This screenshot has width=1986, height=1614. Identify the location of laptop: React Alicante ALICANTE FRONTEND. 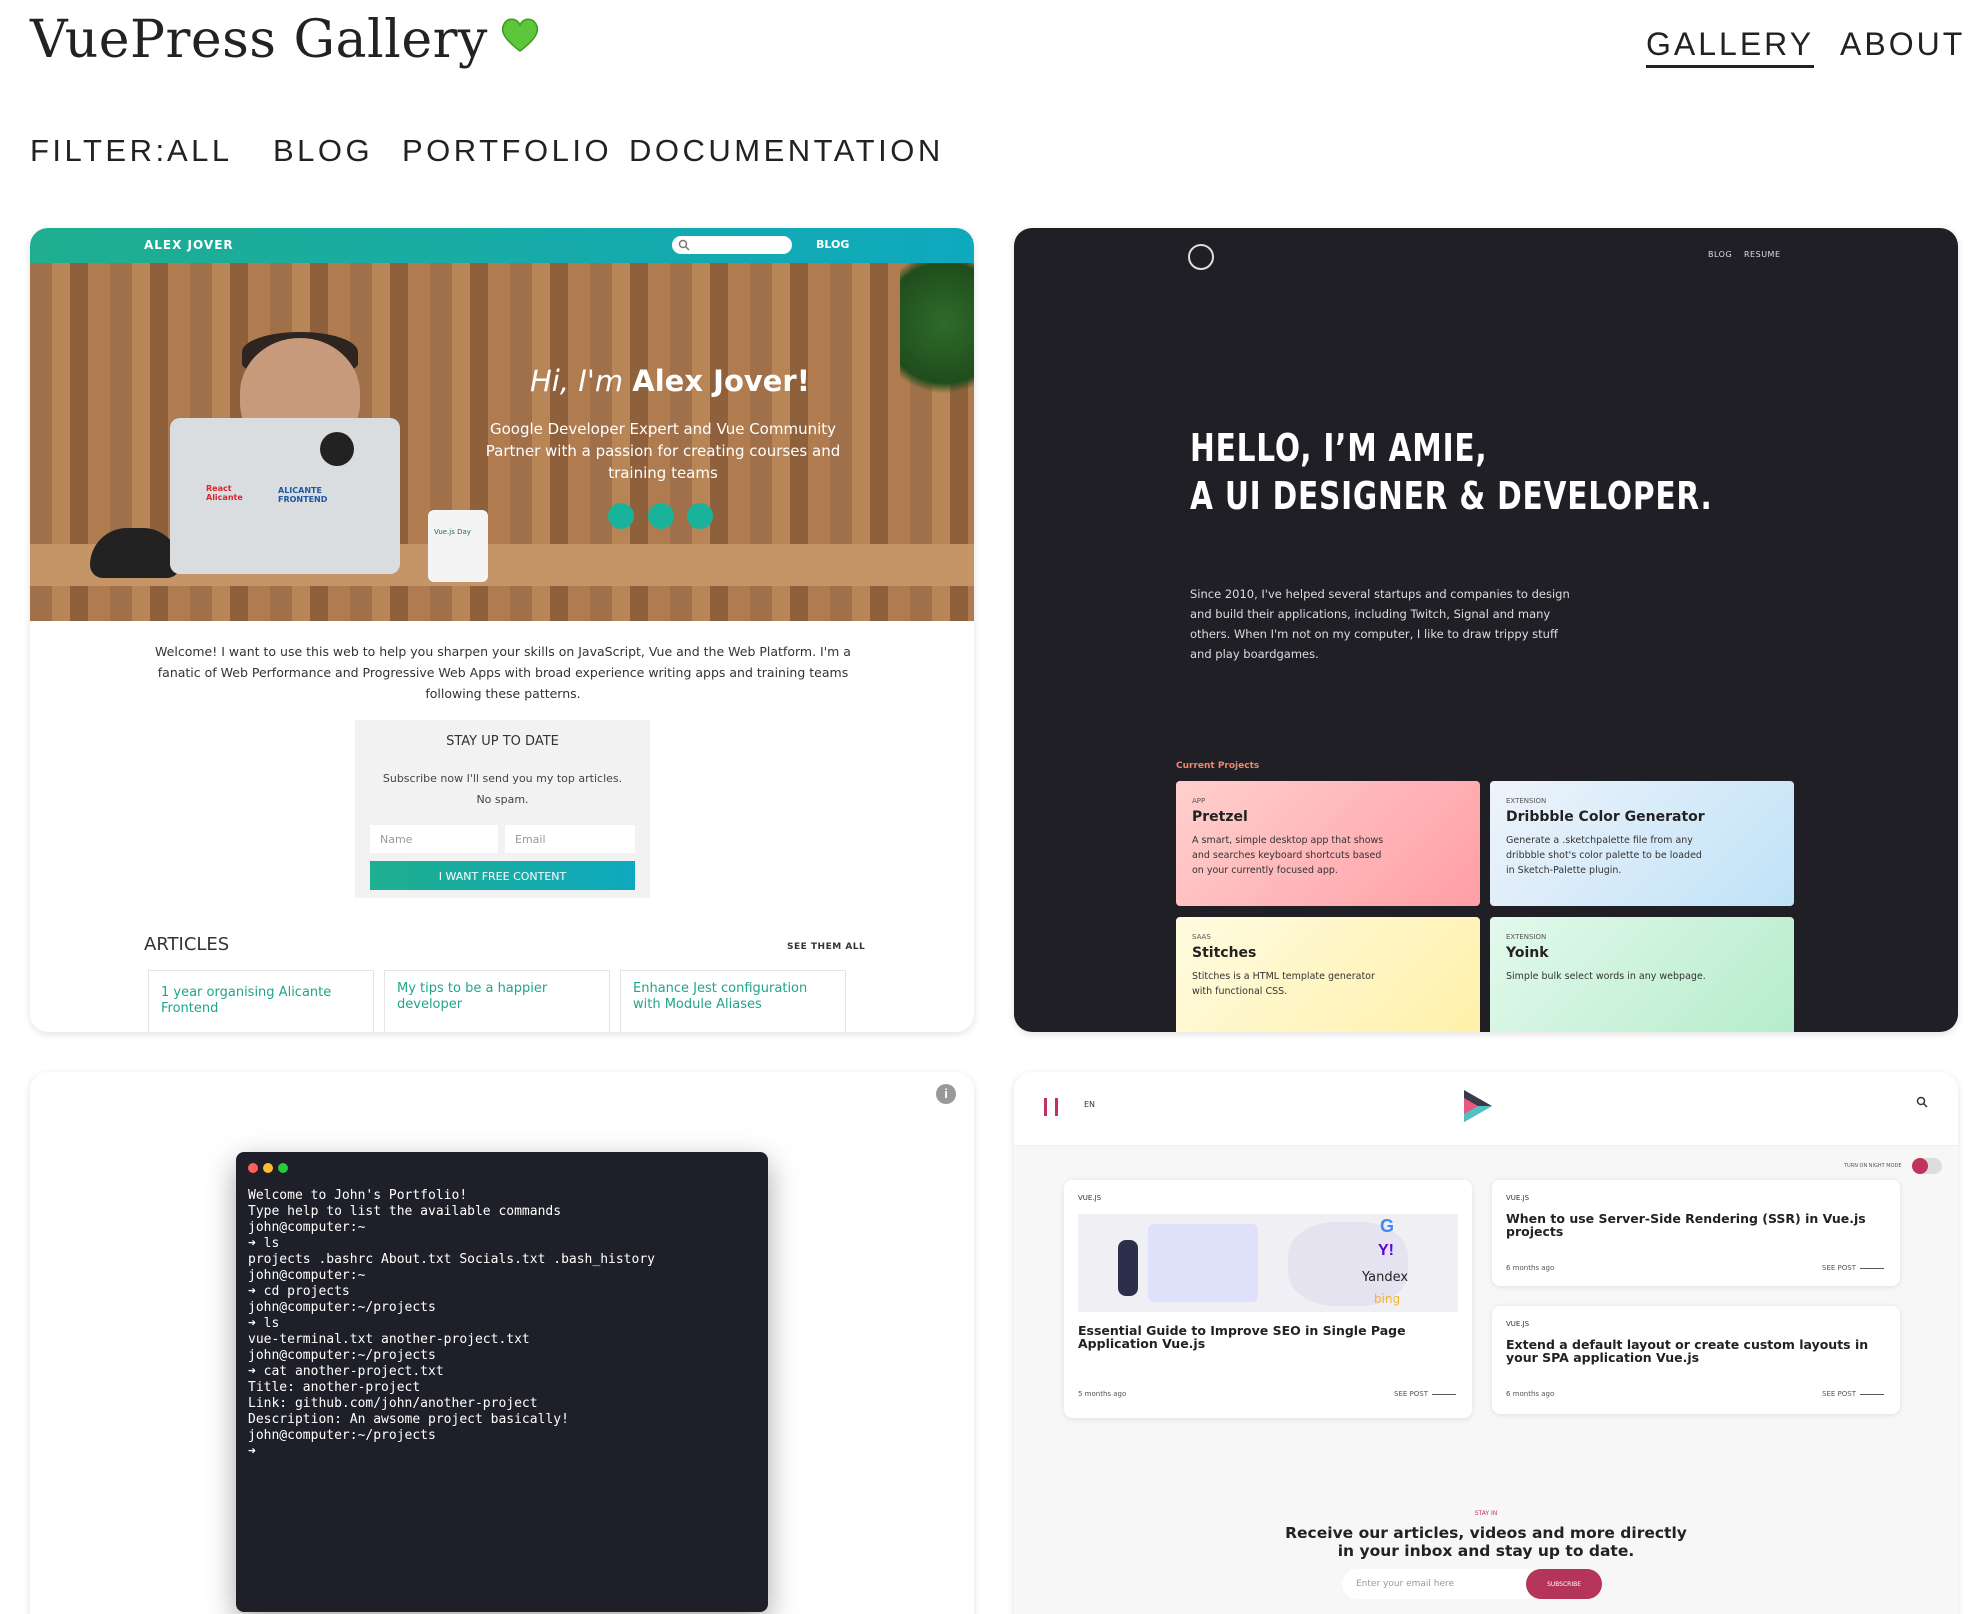
(285, 496).